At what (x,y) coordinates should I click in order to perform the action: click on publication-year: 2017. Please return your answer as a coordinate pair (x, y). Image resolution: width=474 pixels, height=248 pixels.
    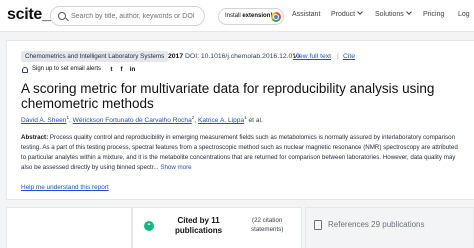
    Looking at the image, I should click on (176, 56).